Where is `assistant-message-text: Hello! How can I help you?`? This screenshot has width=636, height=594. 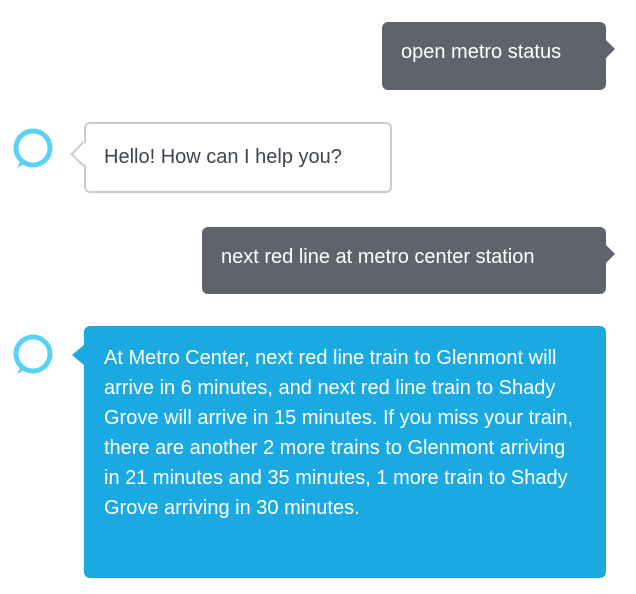 assistant-message-text: Hello! How can I help you? is located at coordinates (223, 157).